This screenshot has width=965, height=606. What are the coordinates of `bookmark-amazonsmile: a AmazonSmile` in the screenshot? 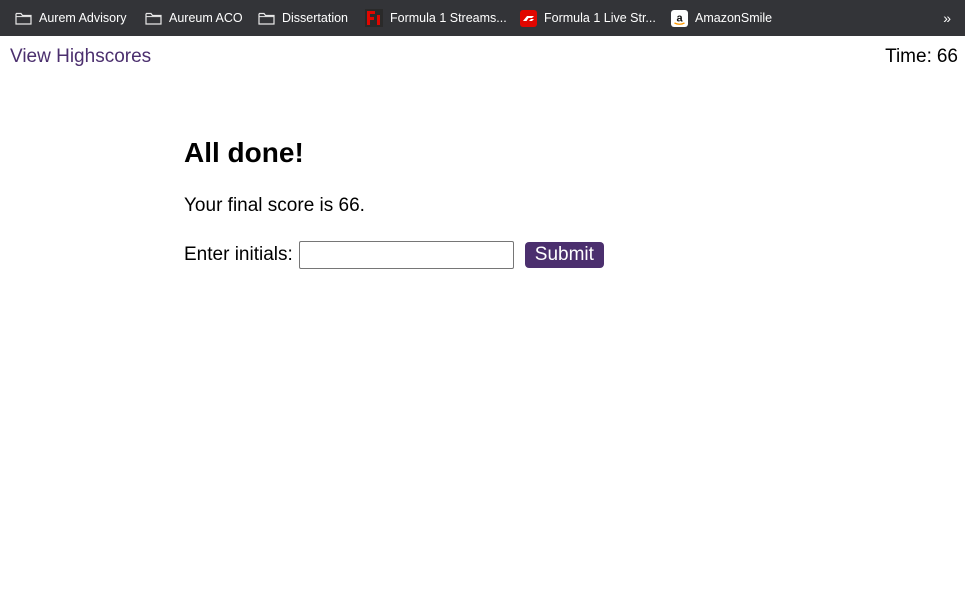 It's located at (721, 18).